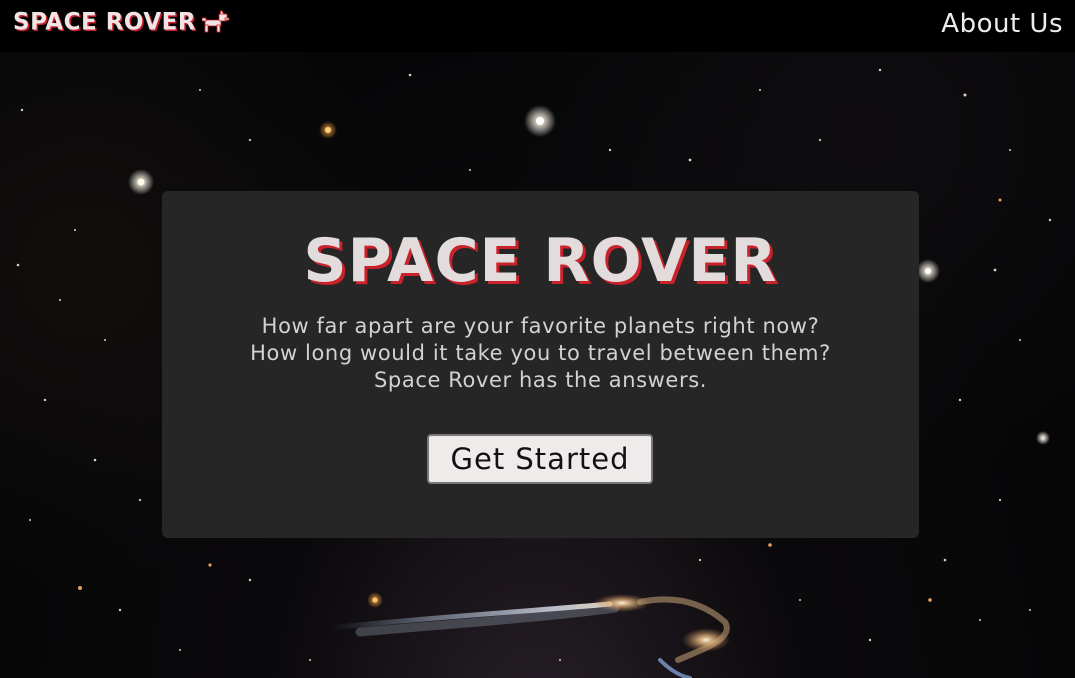  I want to click on brand-home-link: SPACE ROVER, so click(121, 22).